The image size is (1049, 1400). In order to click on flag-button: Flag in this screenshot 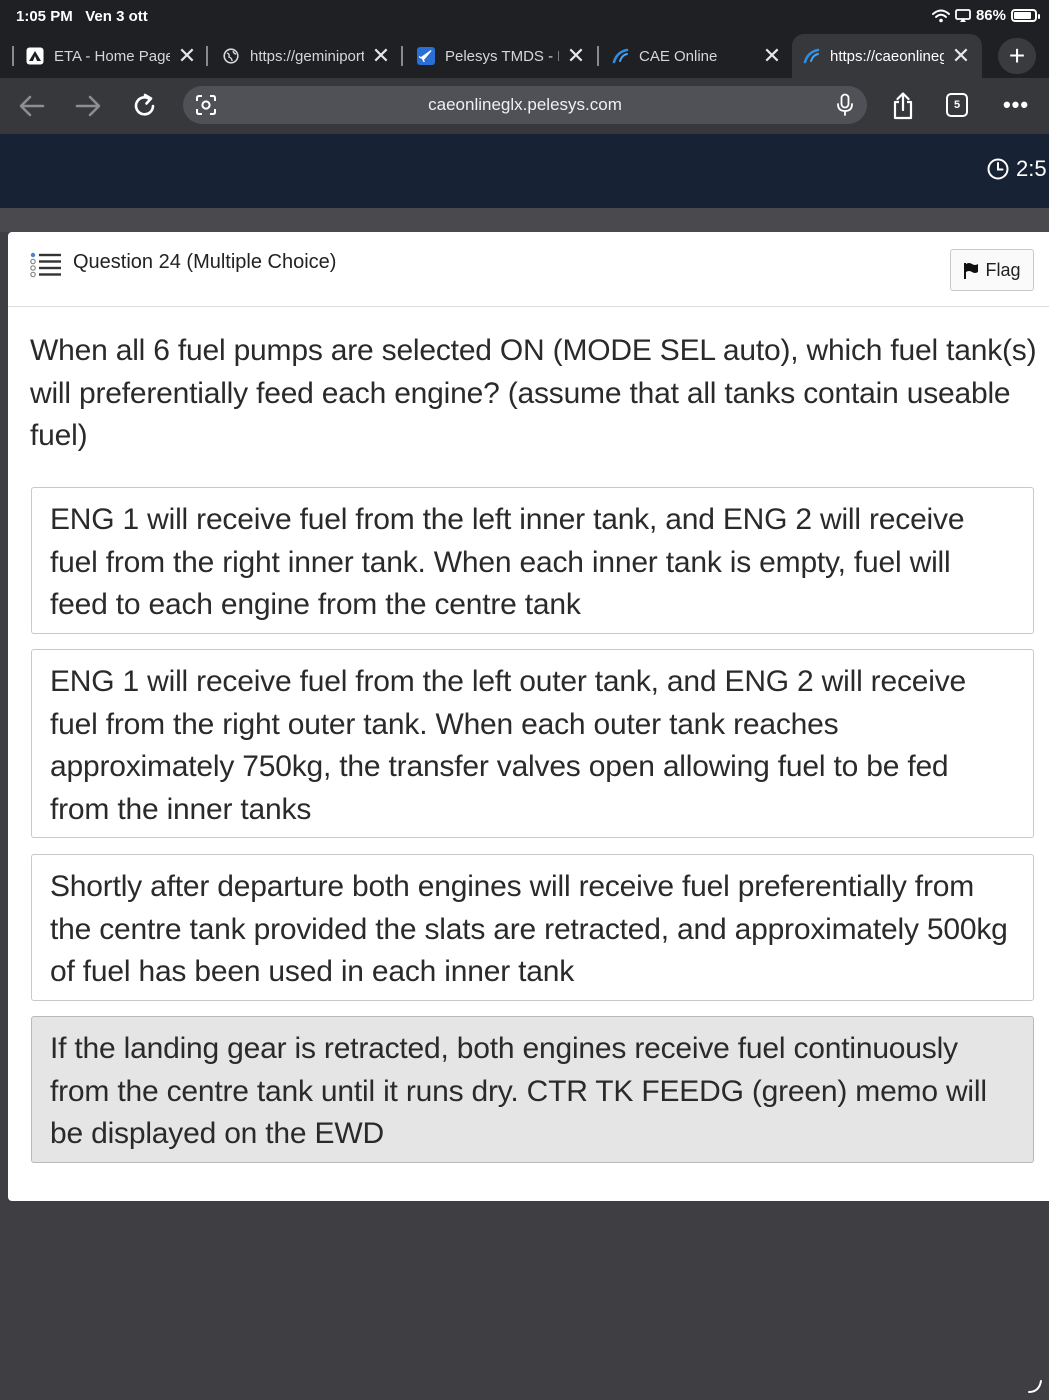, I will do `click(992, 270)`.